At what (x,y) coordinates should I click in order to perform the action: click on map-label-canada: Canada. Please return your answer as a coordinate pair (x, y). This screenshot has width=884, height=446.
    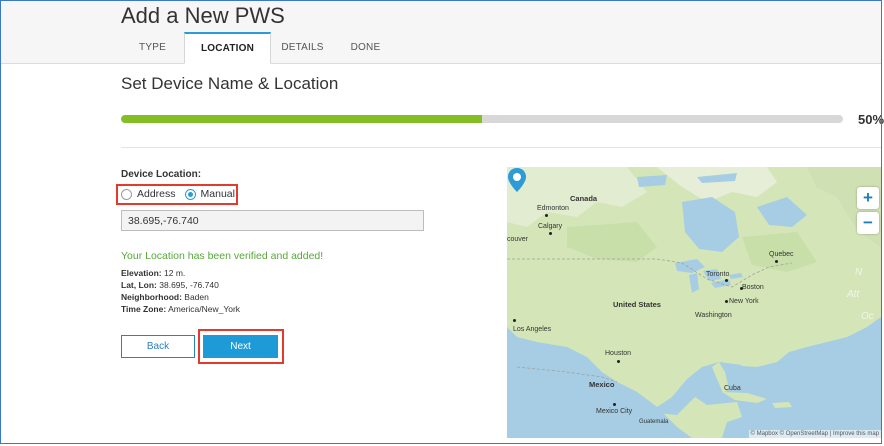
    Looking at the image, I should click on (584, 198).